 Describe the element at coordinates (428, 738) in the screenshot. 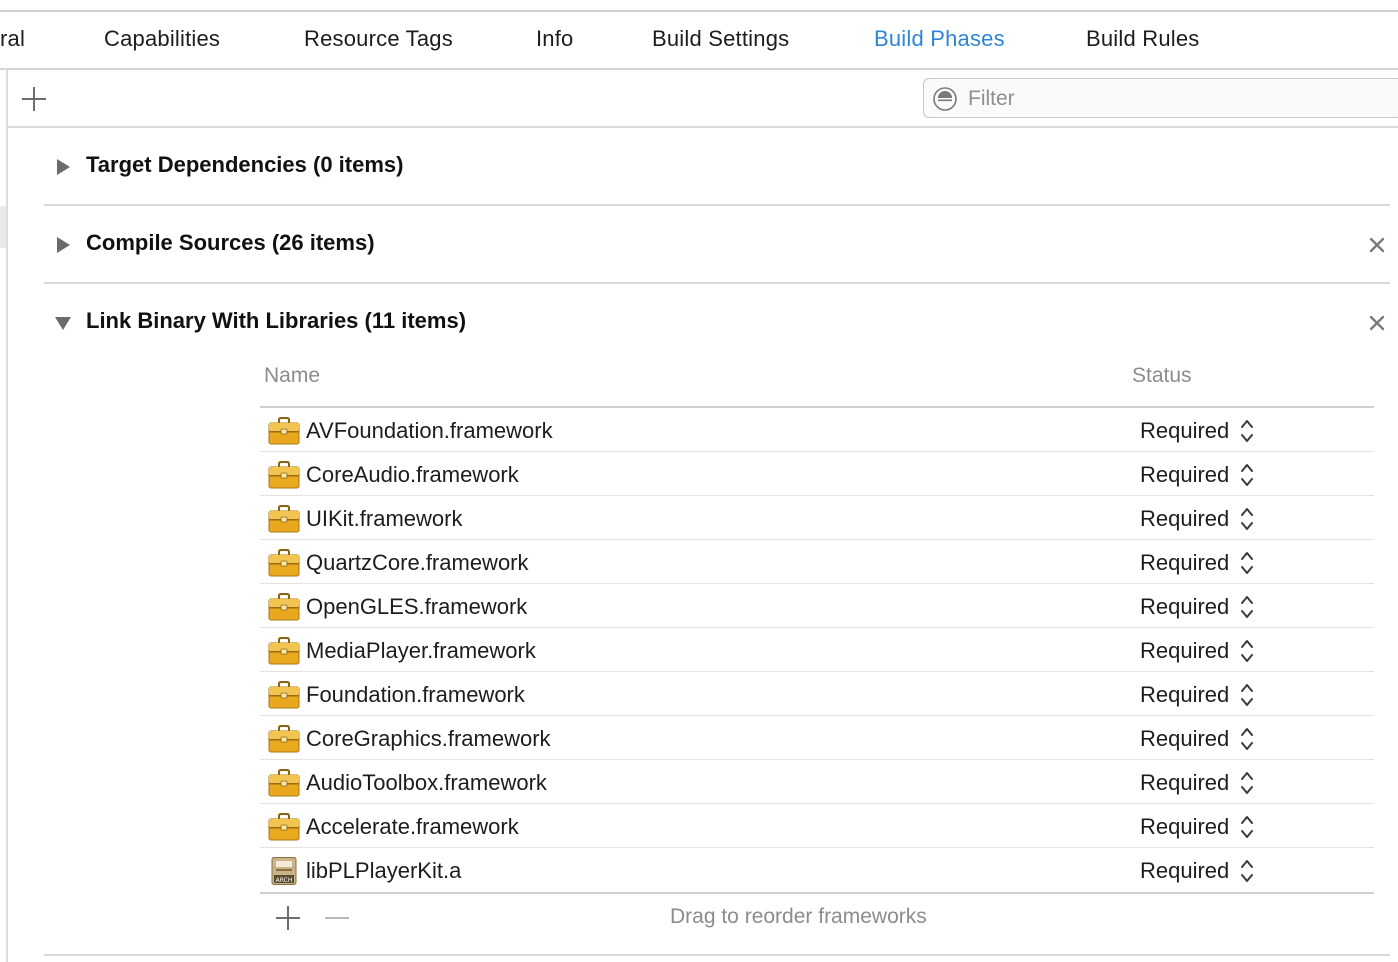

I see `library-name: CoreGraphics.framework` at that location.